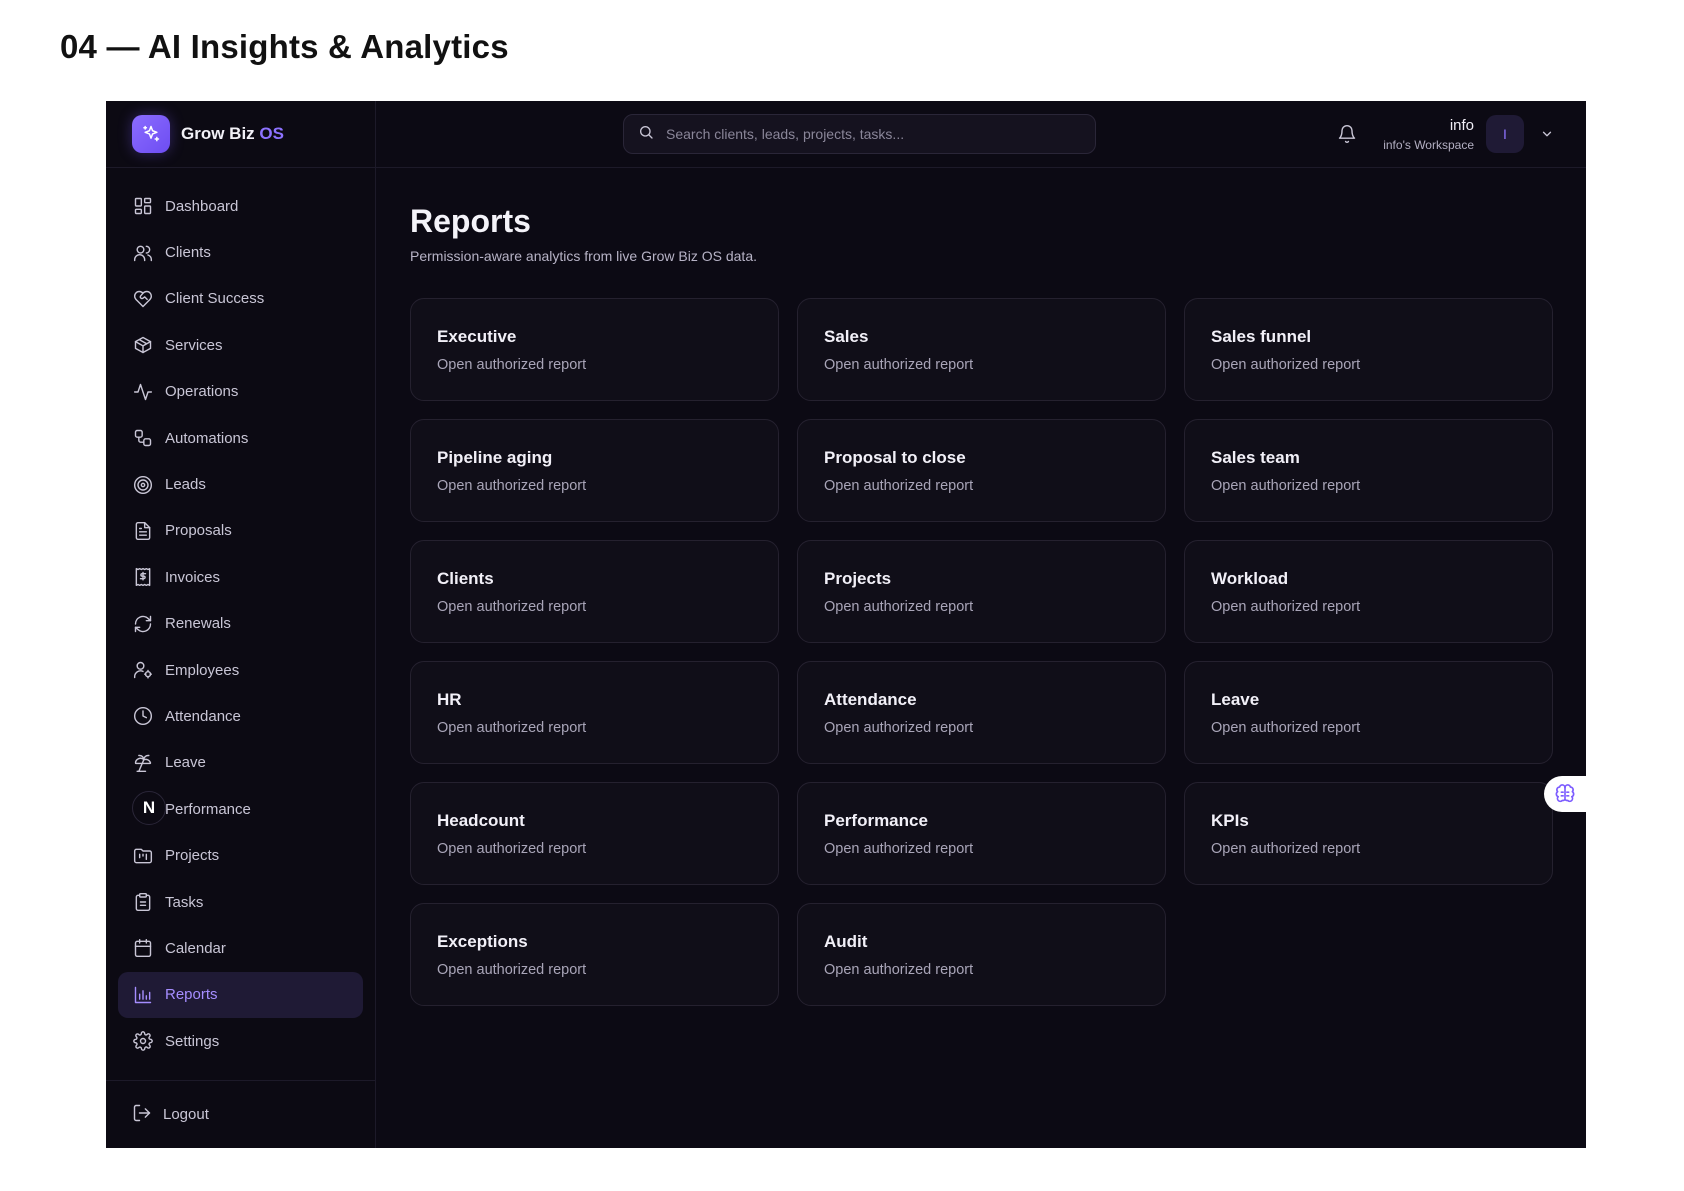 This screenshot has width=1684, height=1191. Describe the element at coordinates (240, 855) in the screenshot. I see `sidebar-item-projects: Projects` at that location.